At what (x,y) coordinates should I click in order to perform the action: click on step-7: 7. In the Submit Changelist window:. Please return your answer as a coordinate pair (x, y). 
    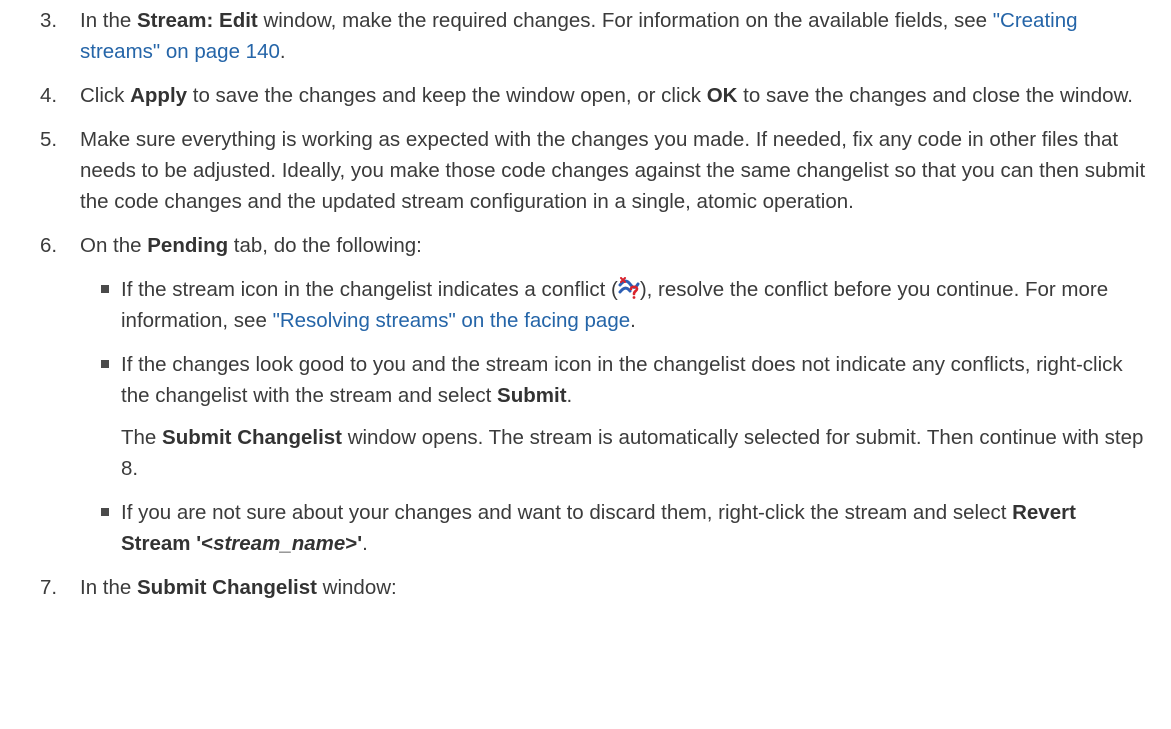
    Looking at the image, I should click on (585, 587).